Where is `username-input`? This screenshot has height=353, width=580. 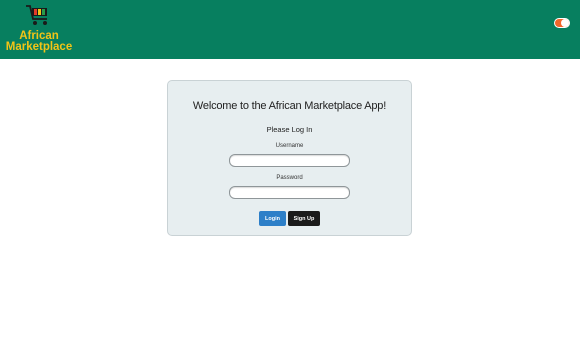
username-input is located at coordinates (289, 160).